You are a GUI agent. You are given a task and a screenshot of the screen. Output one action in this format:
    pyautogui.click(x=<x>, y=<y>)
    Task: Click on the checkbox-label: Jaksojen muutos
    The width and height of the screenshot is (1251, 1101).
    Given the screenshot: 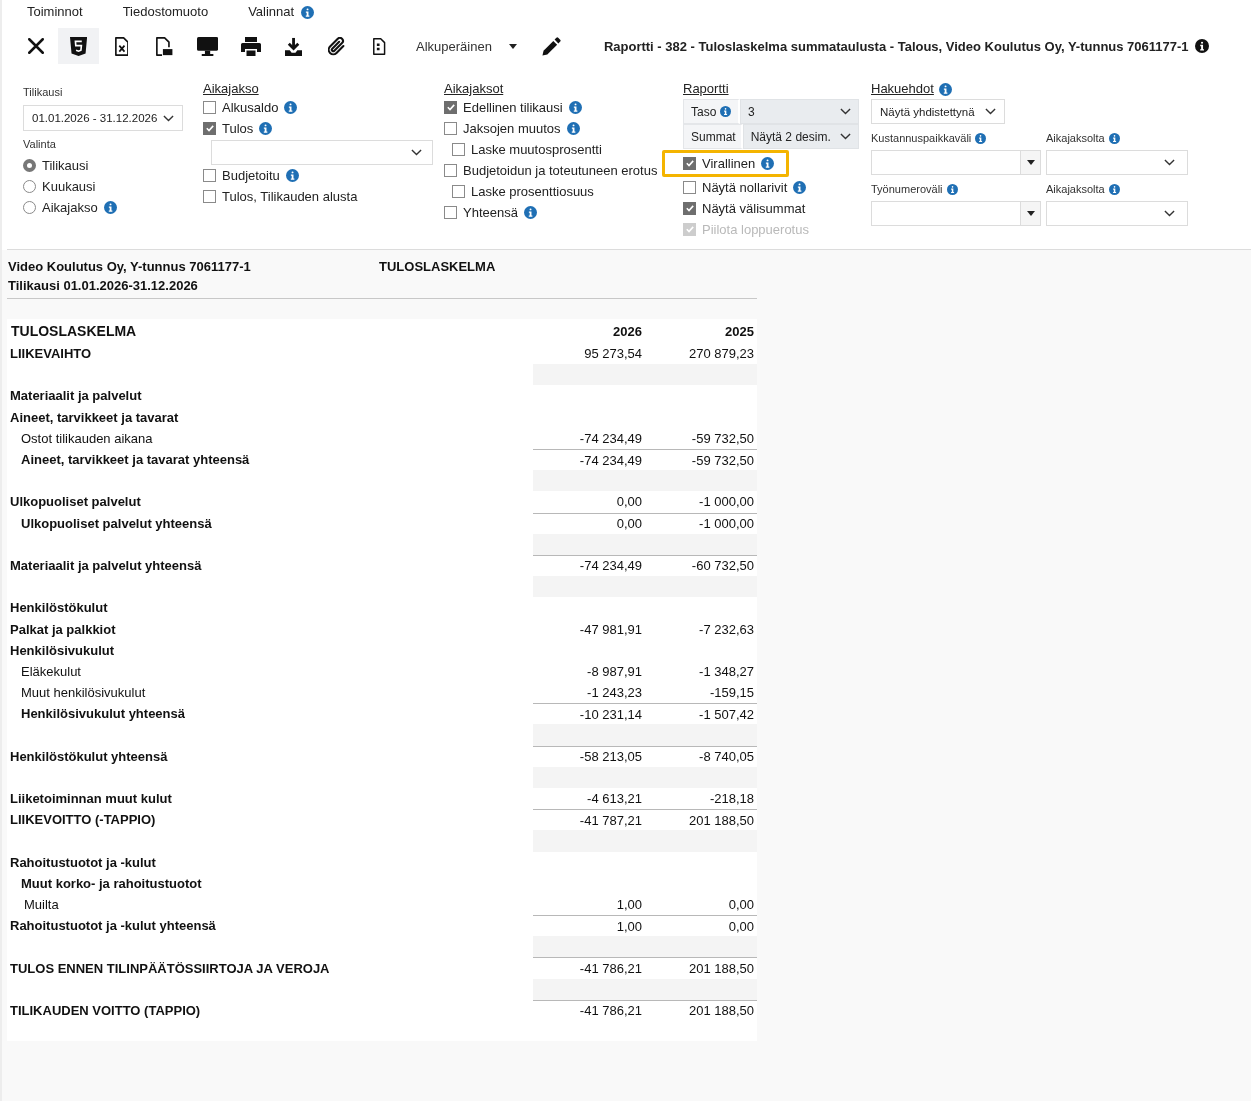 What is the action you would take?
    pyautogui.click(x=512, y=128)
    